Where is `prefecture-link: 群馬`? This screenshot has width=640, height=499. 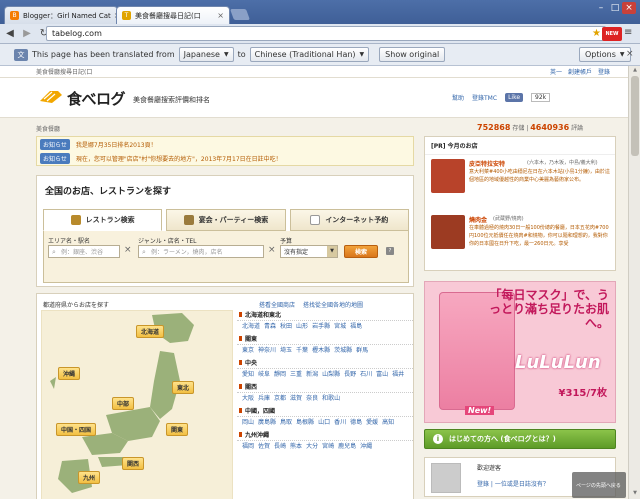
prefecture-link: 群馬 is located at coordinates (362, 350).